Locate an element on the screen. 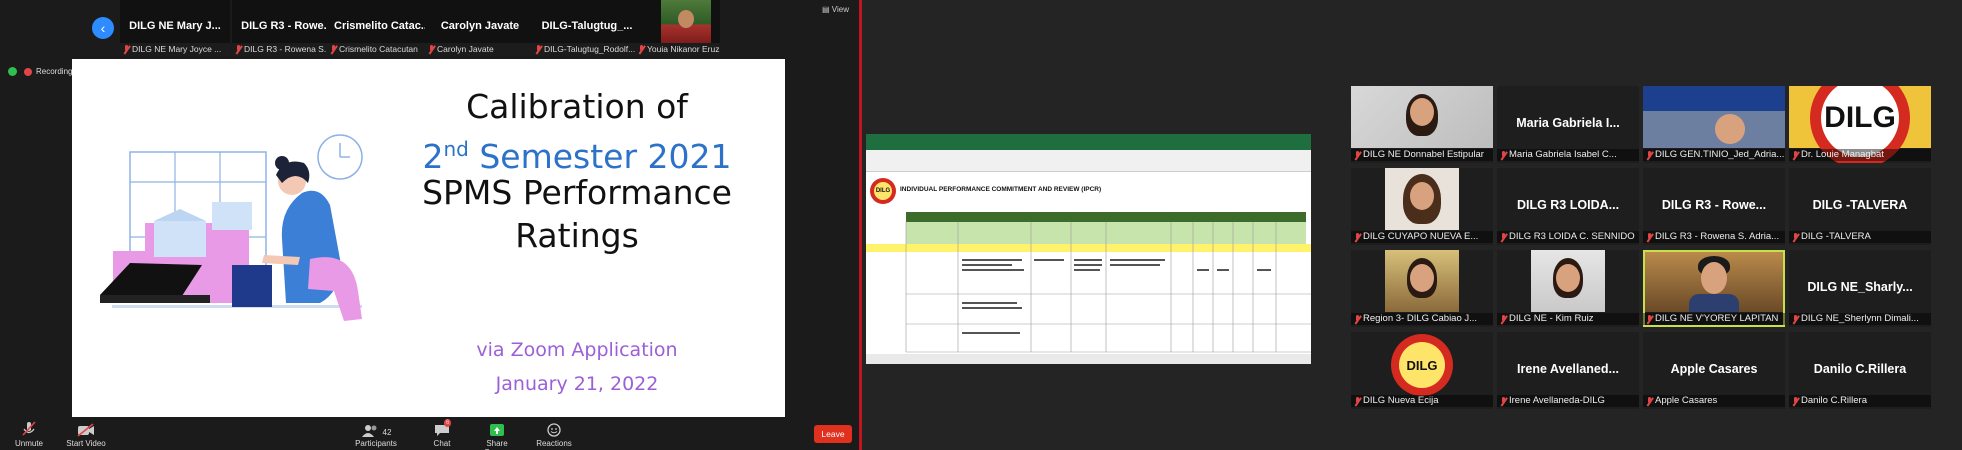 The image size is (1962, 450). sheet-tabs-bar is located at coordinates (1088, 359).